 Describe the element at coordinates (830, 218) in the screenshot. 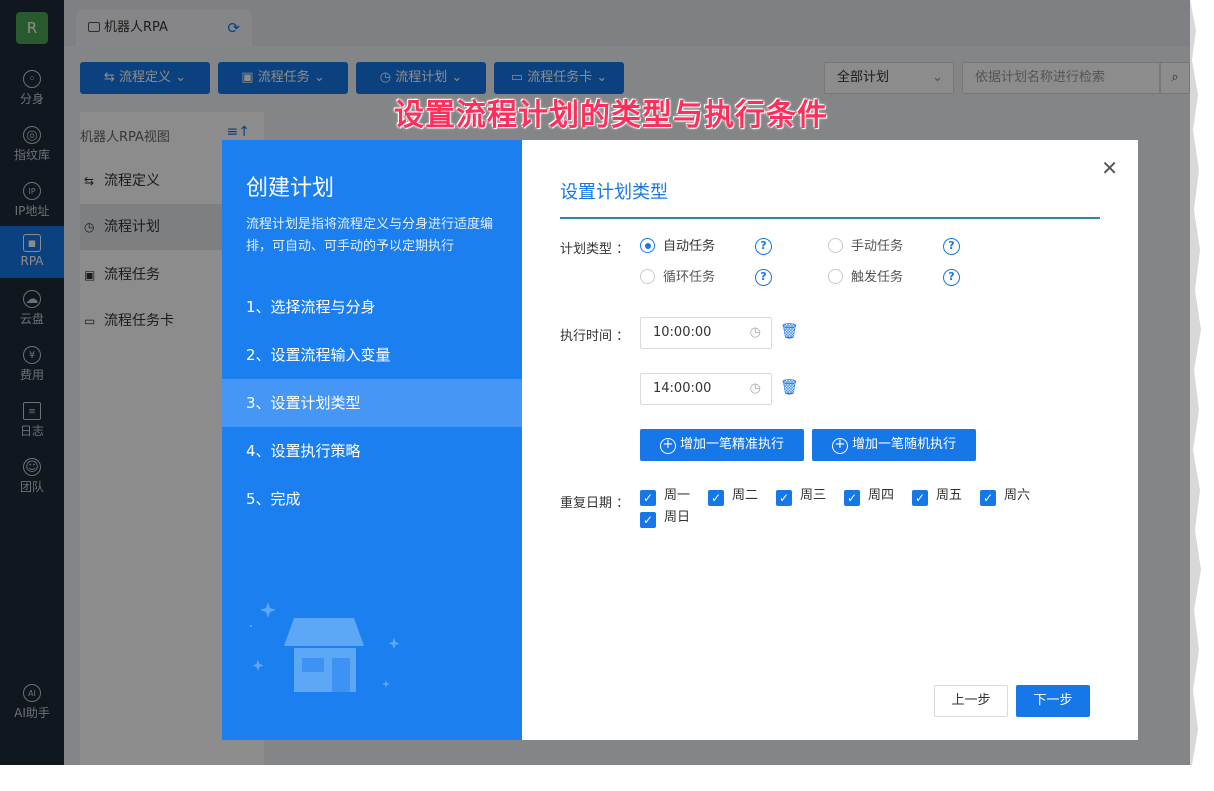

I see `section-divider` at that location.